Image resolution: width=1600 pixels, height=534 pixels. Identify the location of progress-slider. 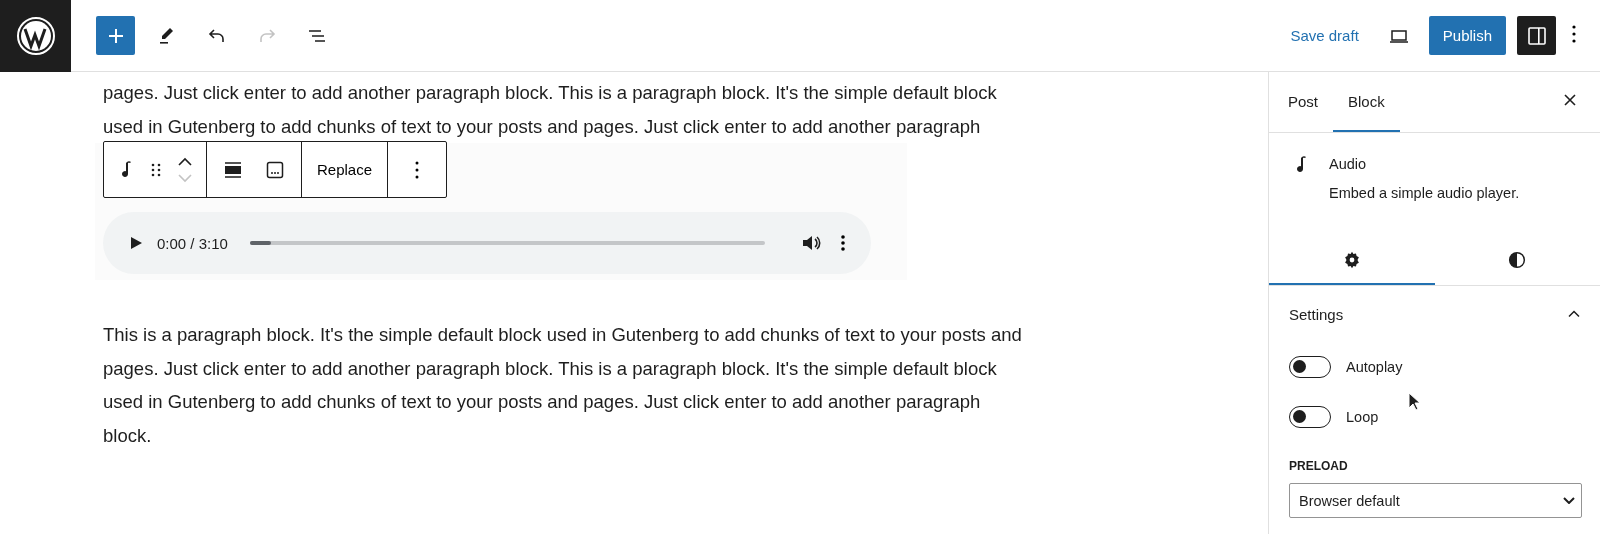
(507, 243).